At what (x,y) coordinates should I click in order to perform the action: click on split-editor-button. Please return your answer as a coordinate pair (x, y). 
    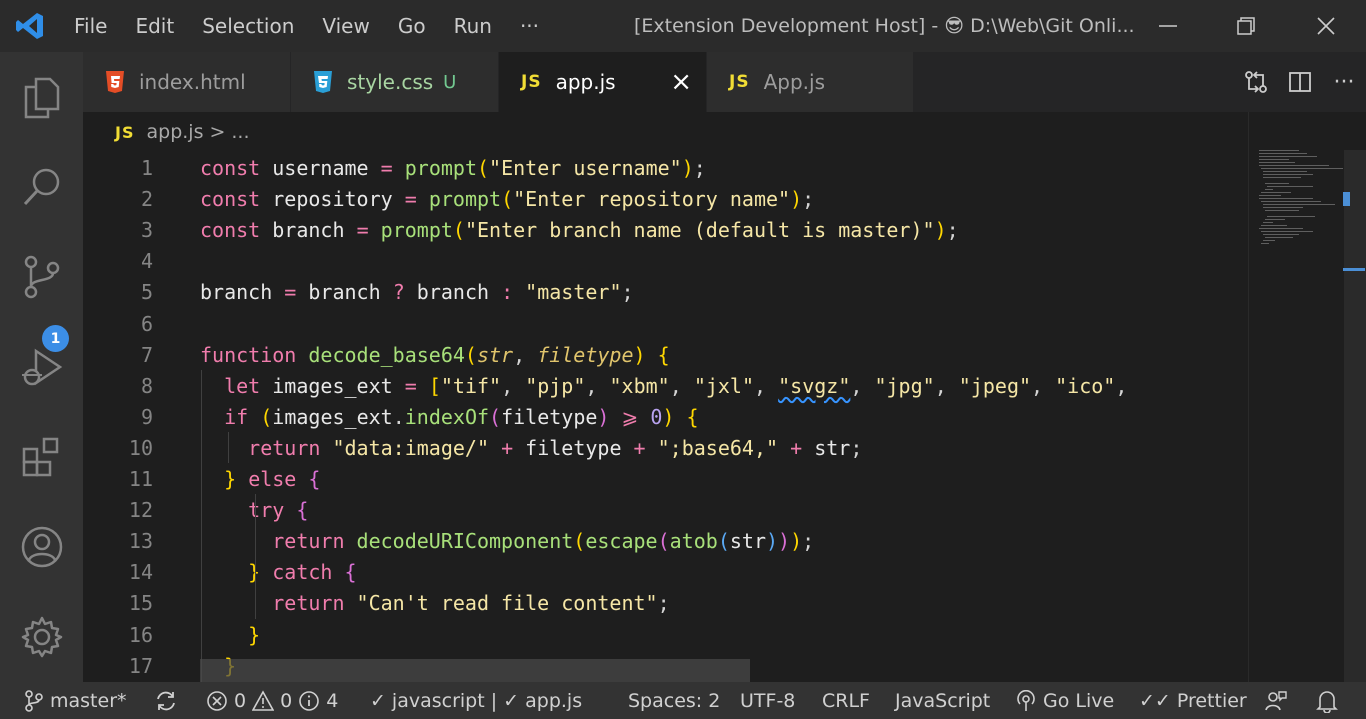
    Looking at the image, I should click on (1300, 82).